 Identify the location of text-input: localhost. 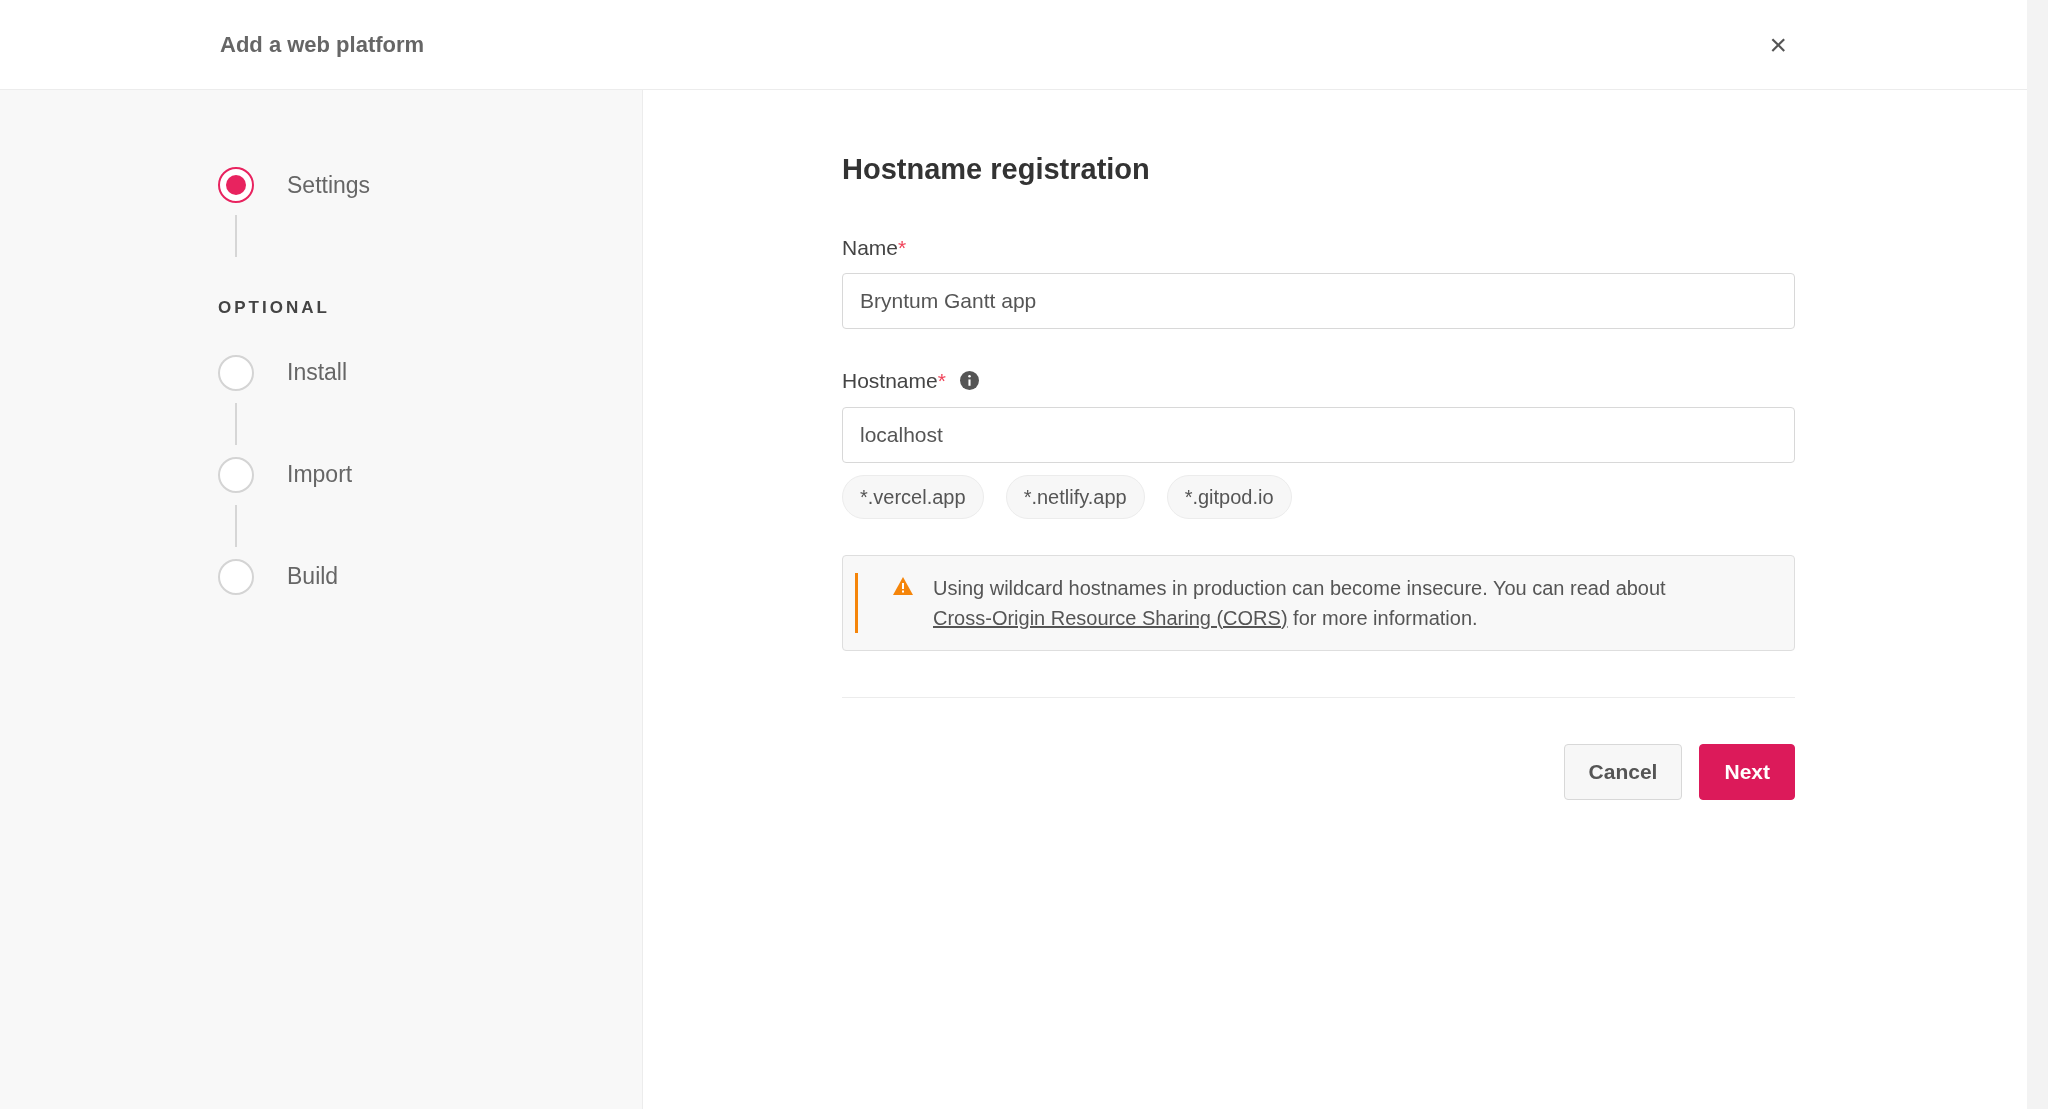
(1318, 434).